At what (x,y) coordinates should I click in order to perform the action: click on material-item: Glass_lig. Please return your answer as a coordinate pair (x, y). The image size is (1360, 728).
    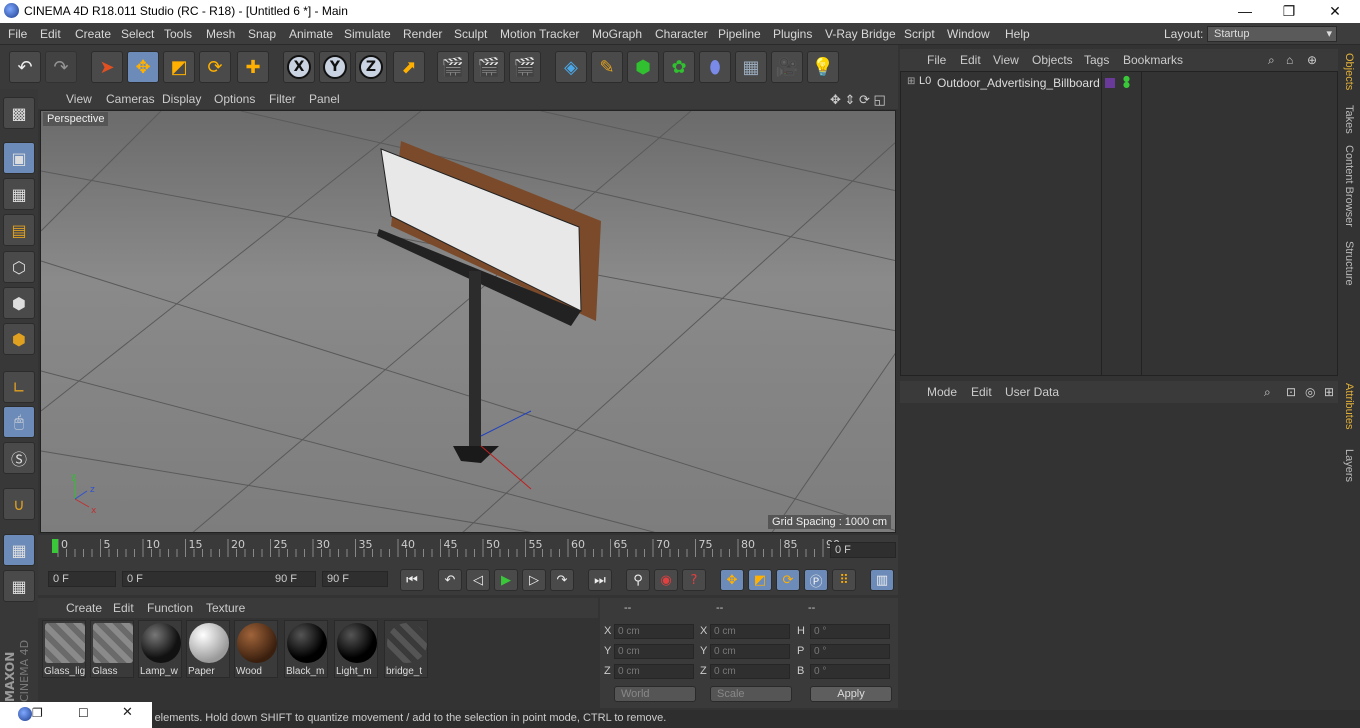
    Looking at the image, I should click on (64, 649).